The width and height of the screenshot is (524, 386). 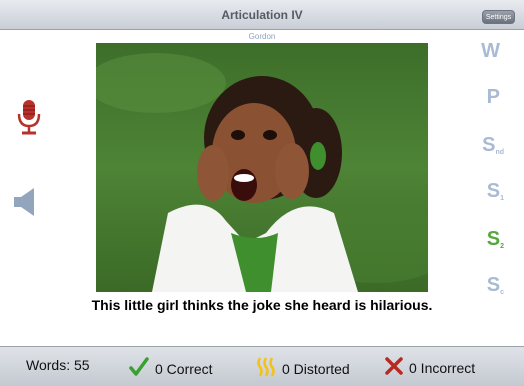 I want to click on incorrect-button: 0 Incorrect, so click(x=430, y=367).